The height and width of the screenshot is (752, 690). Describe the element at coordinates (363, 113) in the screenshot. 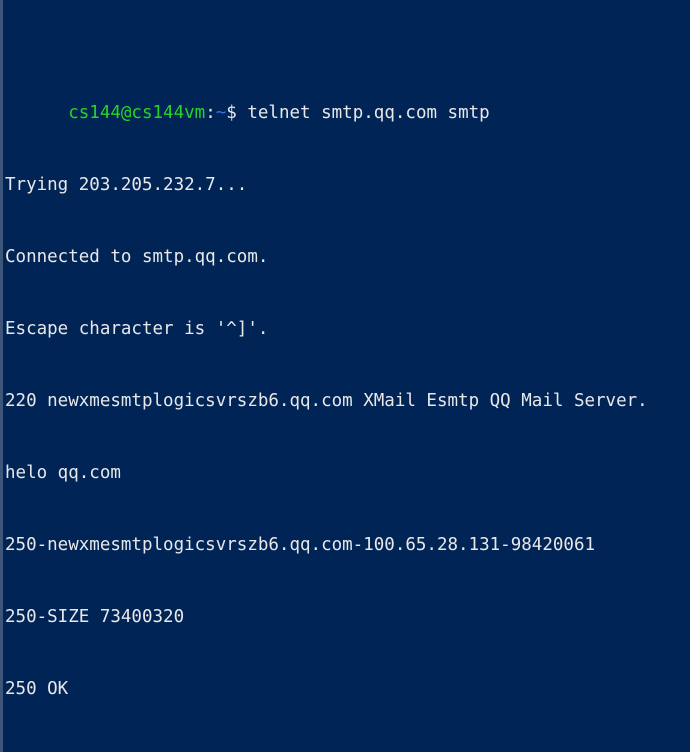

I see `prompt-command: telnet smtp.qq.com smtp` at that location.